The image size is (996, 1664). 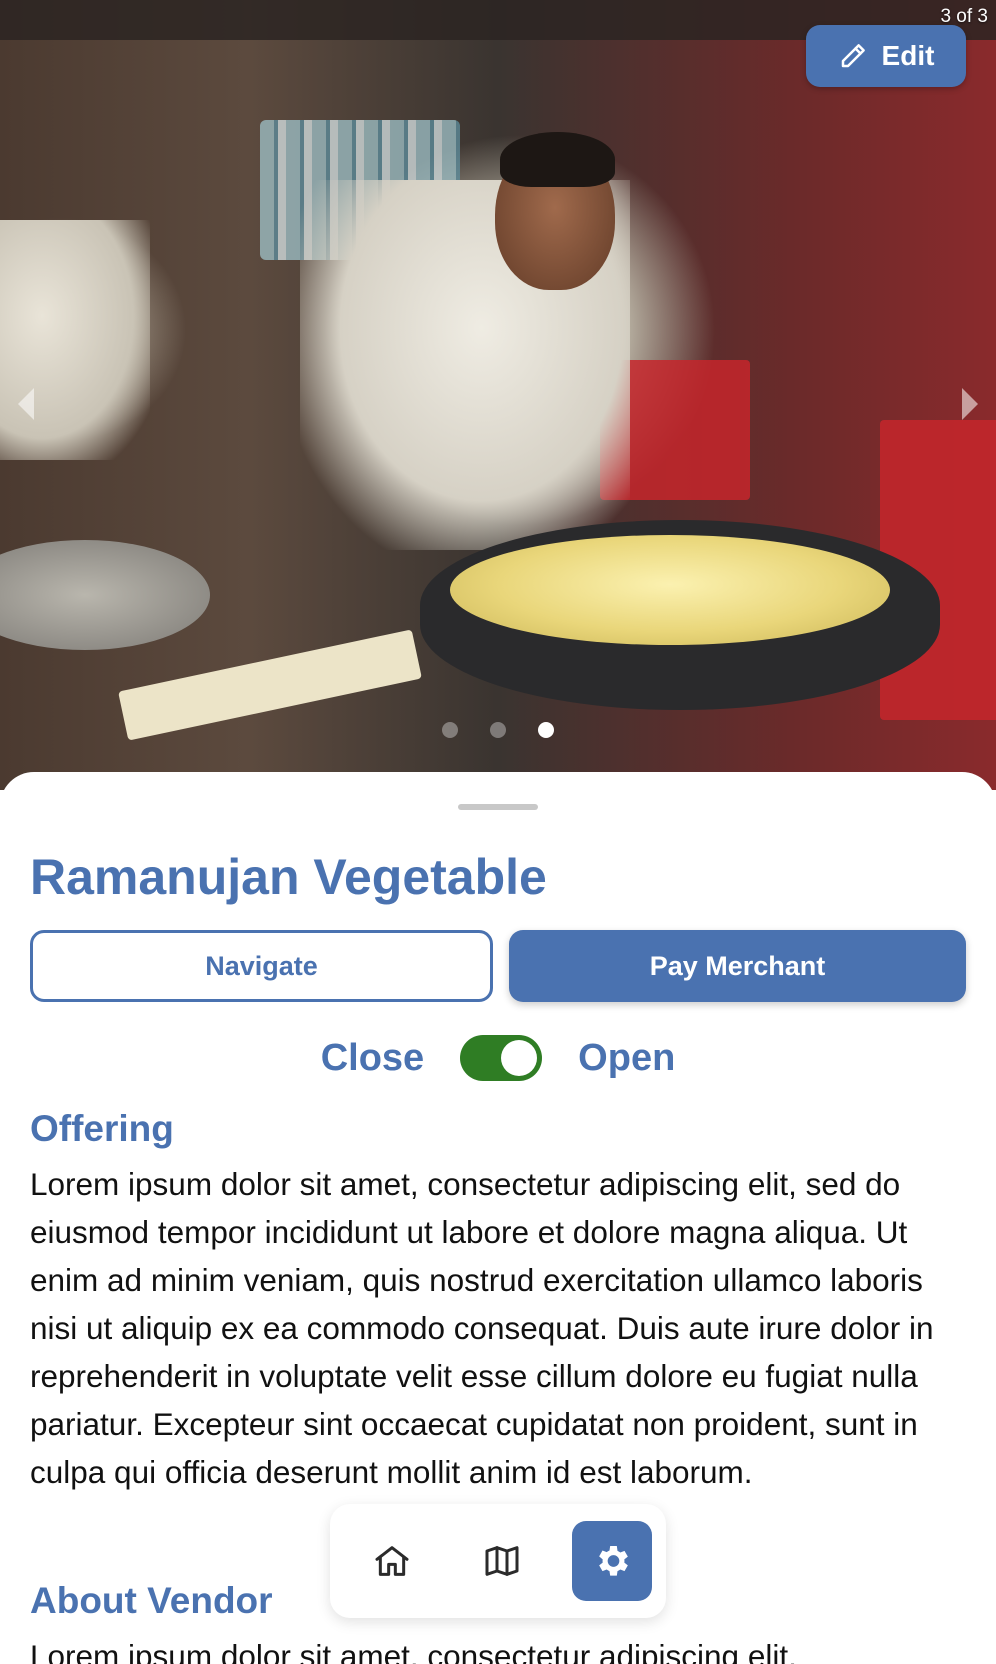 I want to click on open-label: Open, so click(x=627, y=1057).